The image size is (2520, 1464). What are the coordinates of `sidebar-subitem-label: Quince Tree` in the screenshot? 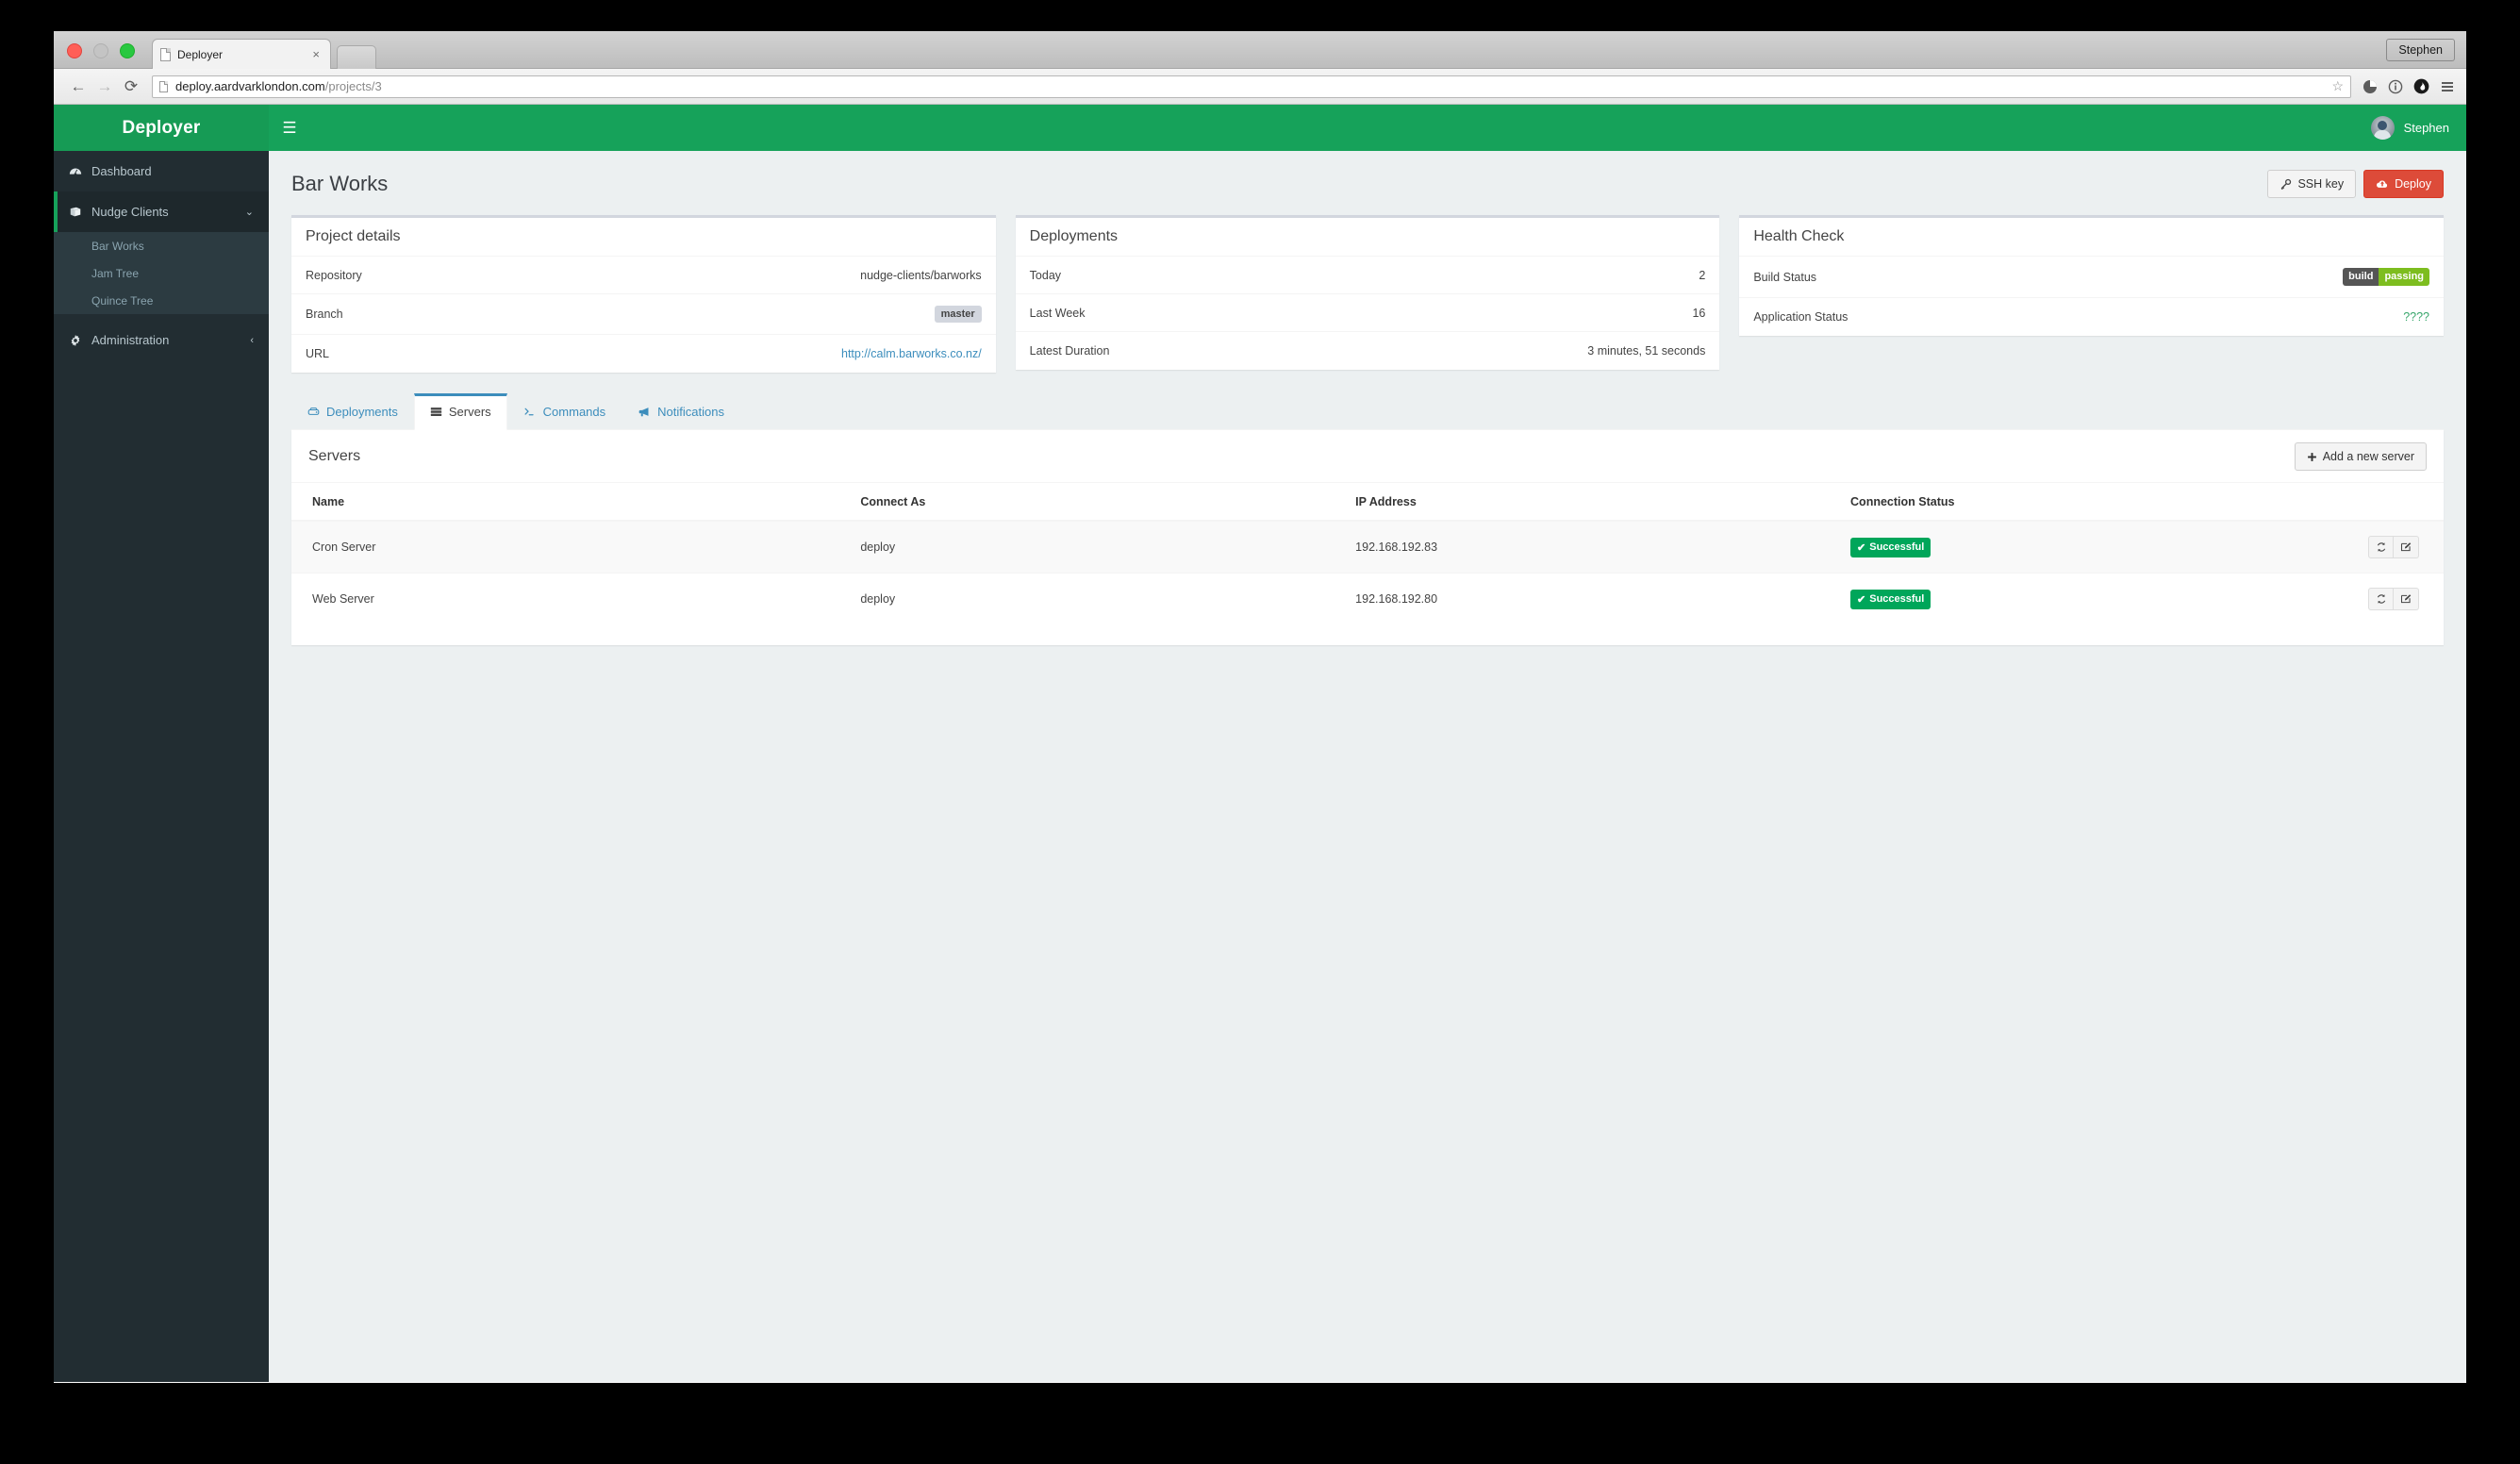 It's located at (122, 300).